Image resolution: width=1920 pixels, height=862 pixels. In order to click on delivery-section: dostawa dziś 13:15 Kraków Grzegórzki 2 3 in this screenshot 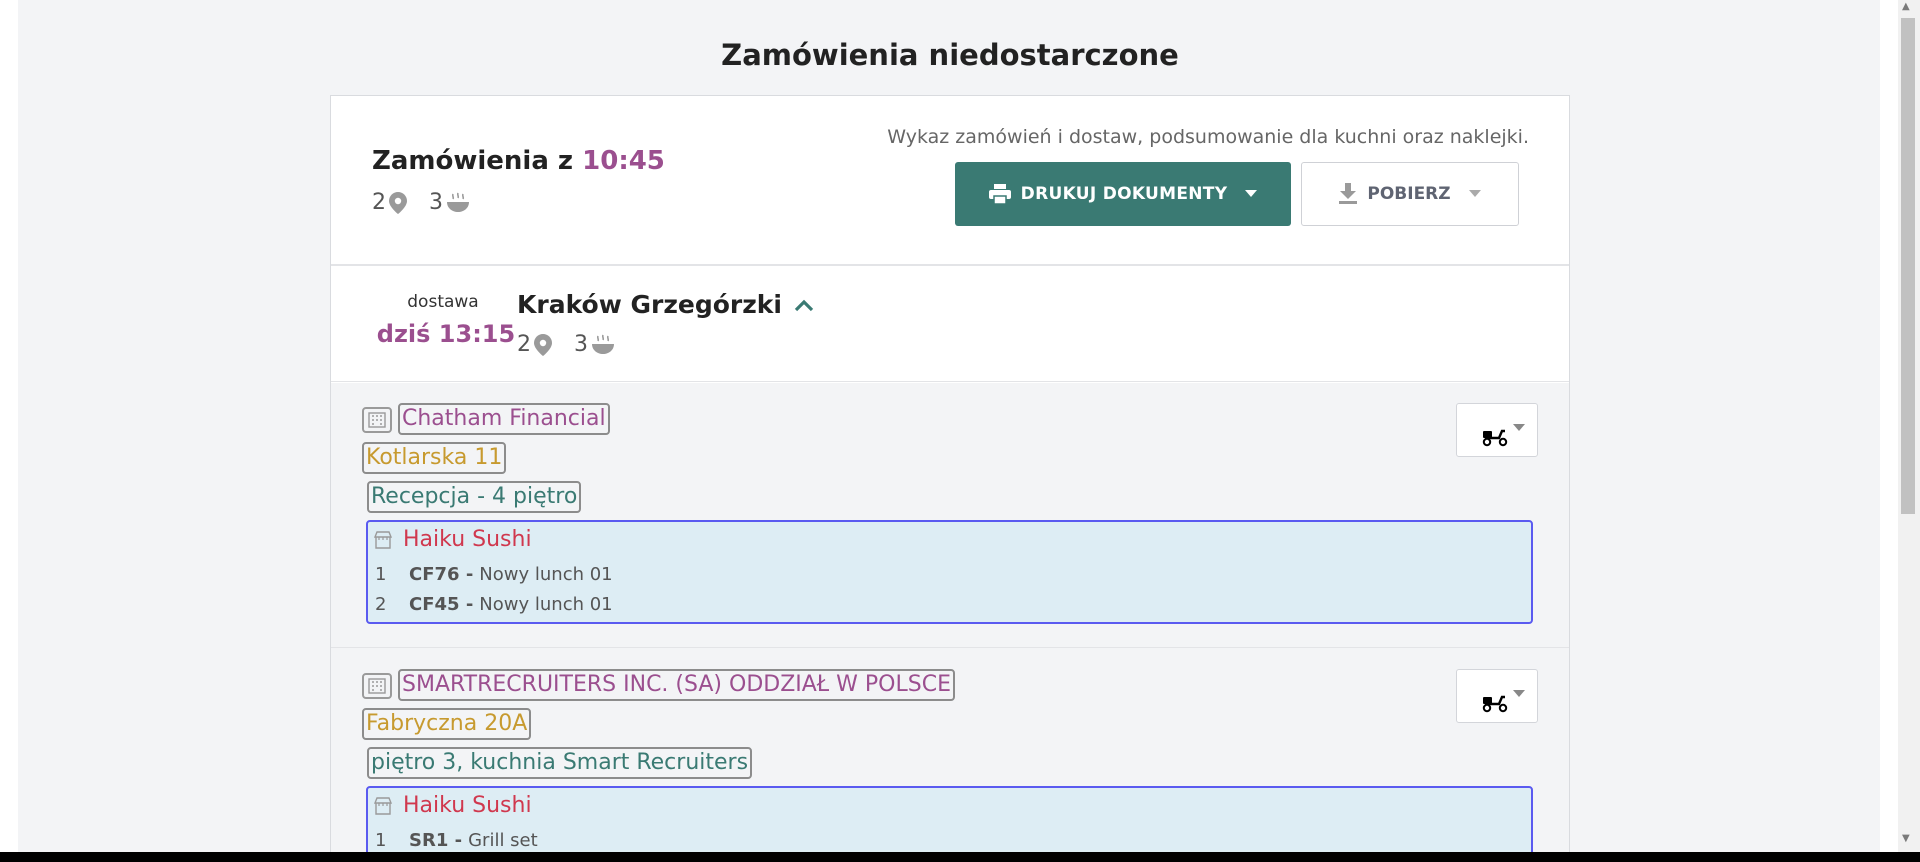, I will do `click(950, 325)`.